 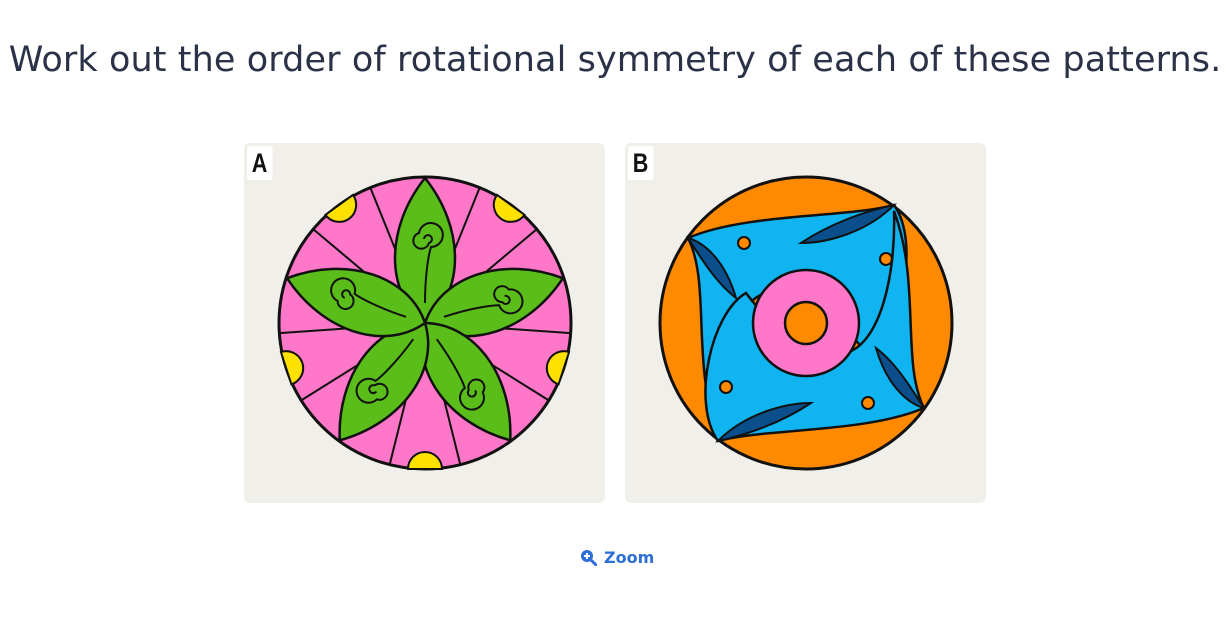 I want to click on pattern-a-label: A, so click(x=260, y=163).